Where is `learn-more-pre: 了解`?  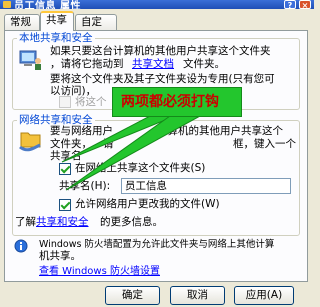
learn-more-pre: 了解 is located at coordinates (25, 222).